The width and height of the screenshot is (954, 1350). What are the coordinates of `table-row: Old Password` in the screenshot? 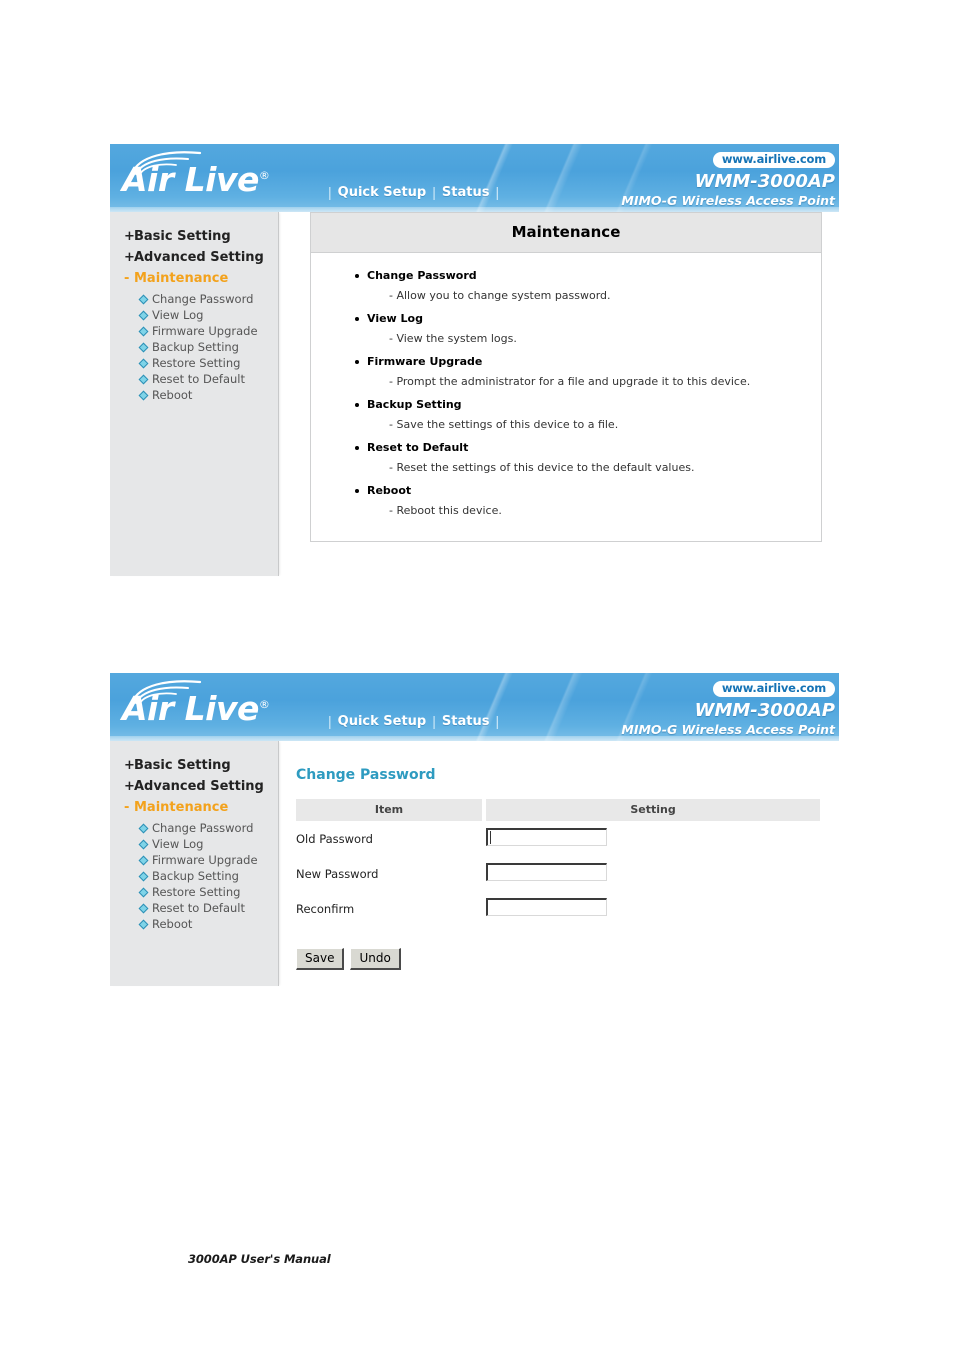 It's located at (558, 838).